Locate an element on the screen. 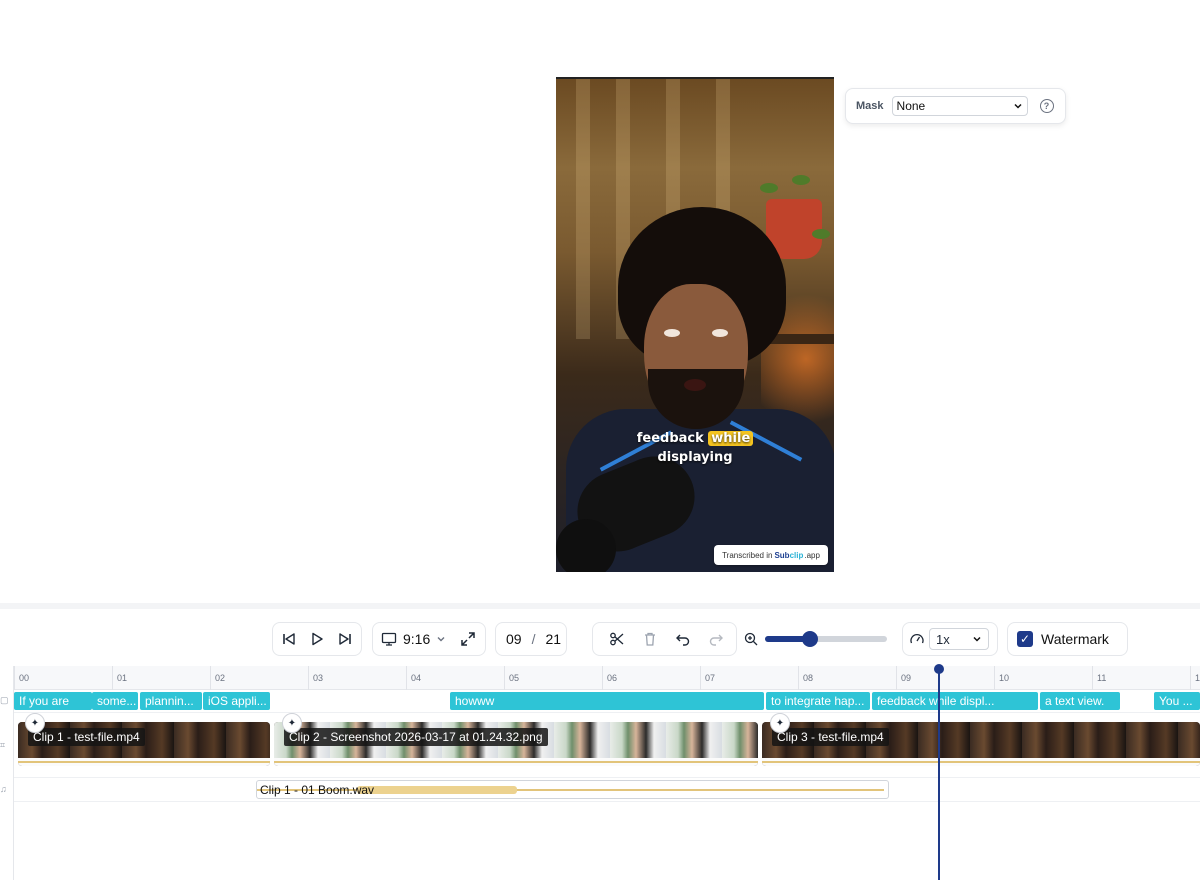 The image size is (1200, 880). ruler-tick: 06 is located at coordinates (609, 678).